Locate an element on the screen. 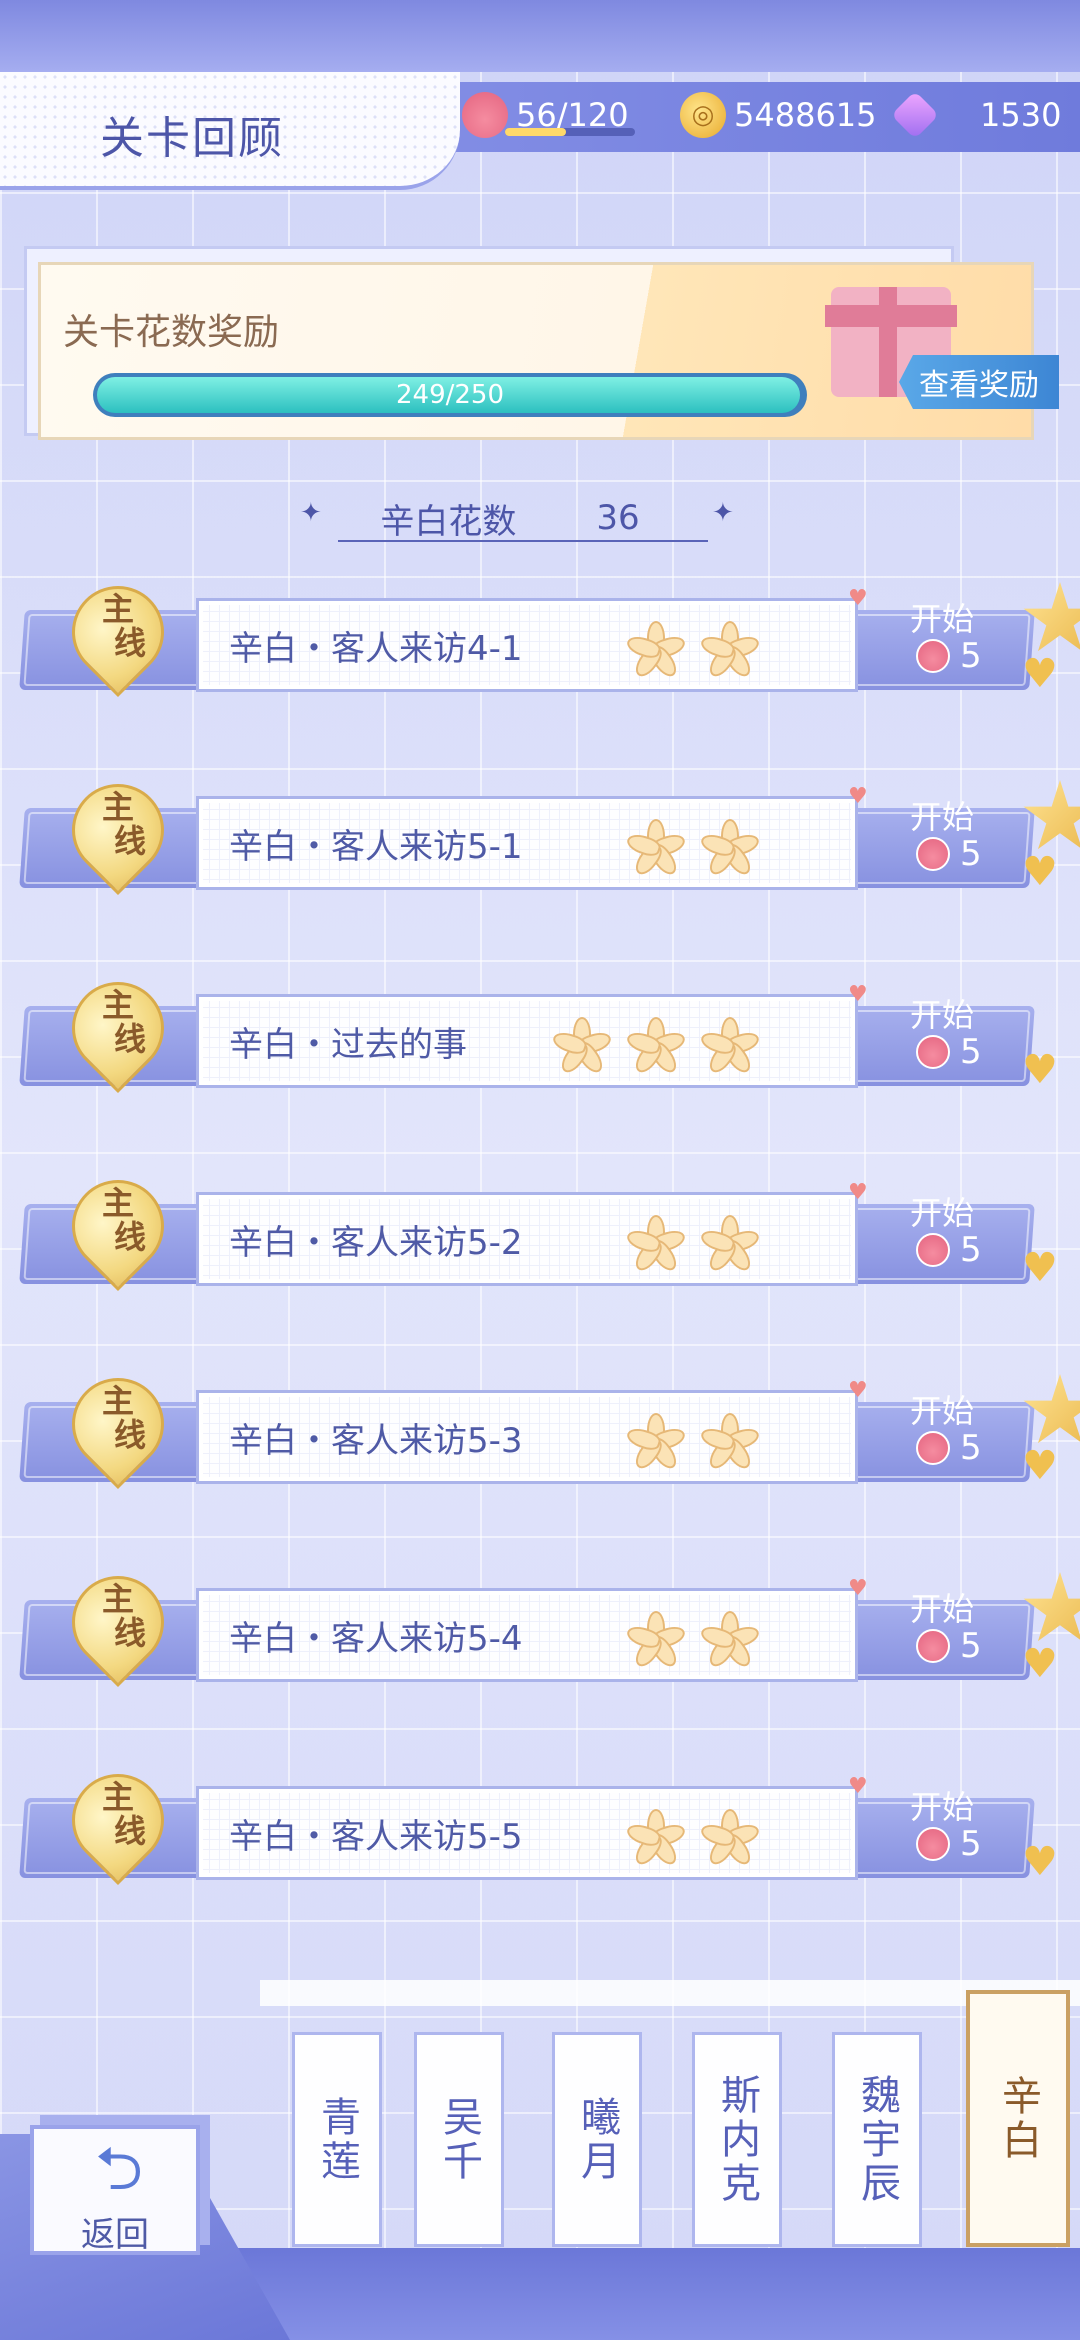 This screenshot has width=1080, height=2340. stamina-bar is located at coordinates (570, 132).